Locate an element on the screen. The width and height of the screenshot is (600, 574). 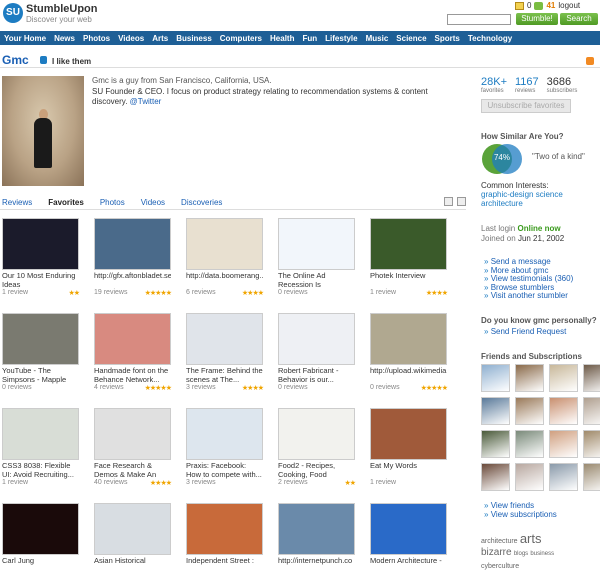
review-count: 2 reviews is located at coordinates (293, 483).